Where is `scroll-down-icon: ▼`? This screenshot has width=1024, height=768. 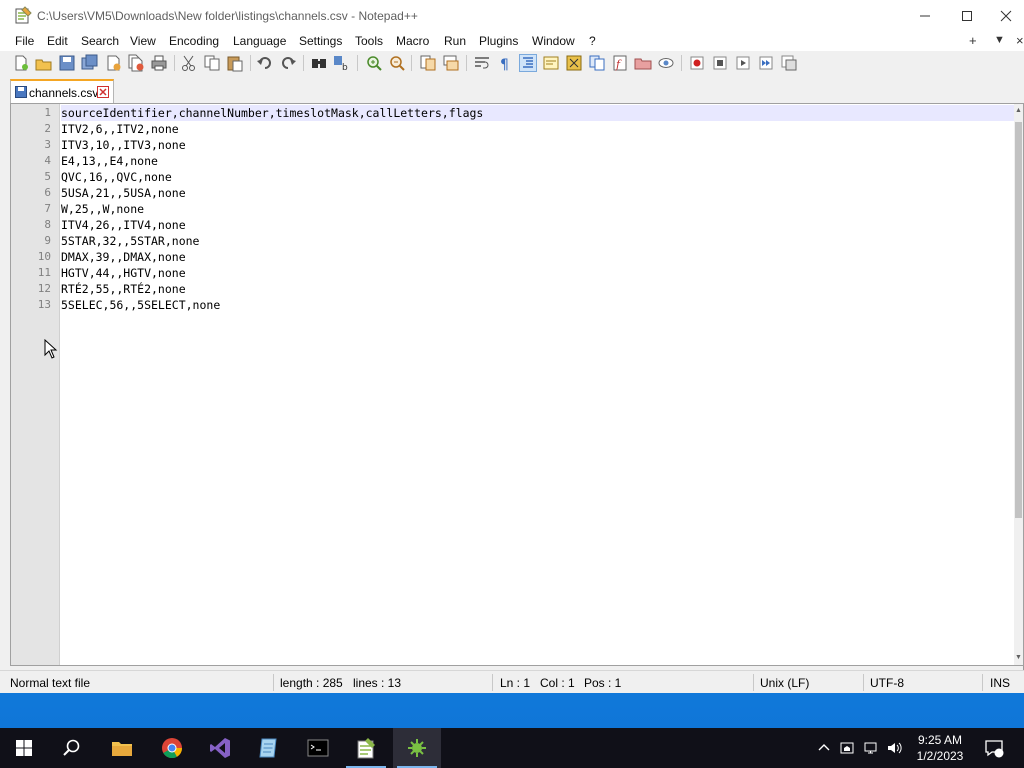
scroll-down-icon: ▼ is located at coordinates (1018, 658).